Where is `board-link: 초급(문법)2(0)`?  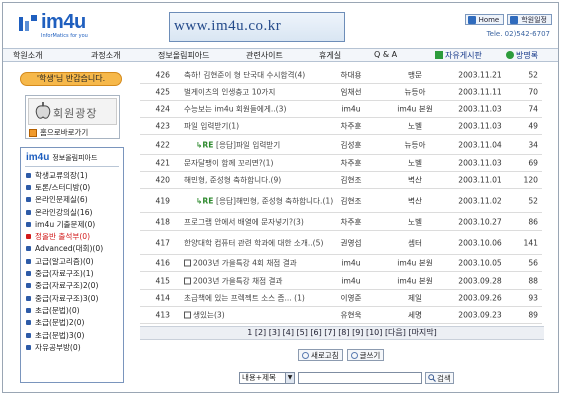 board-link: 초급(문법)2(0) is located at coordinates (73, 323).